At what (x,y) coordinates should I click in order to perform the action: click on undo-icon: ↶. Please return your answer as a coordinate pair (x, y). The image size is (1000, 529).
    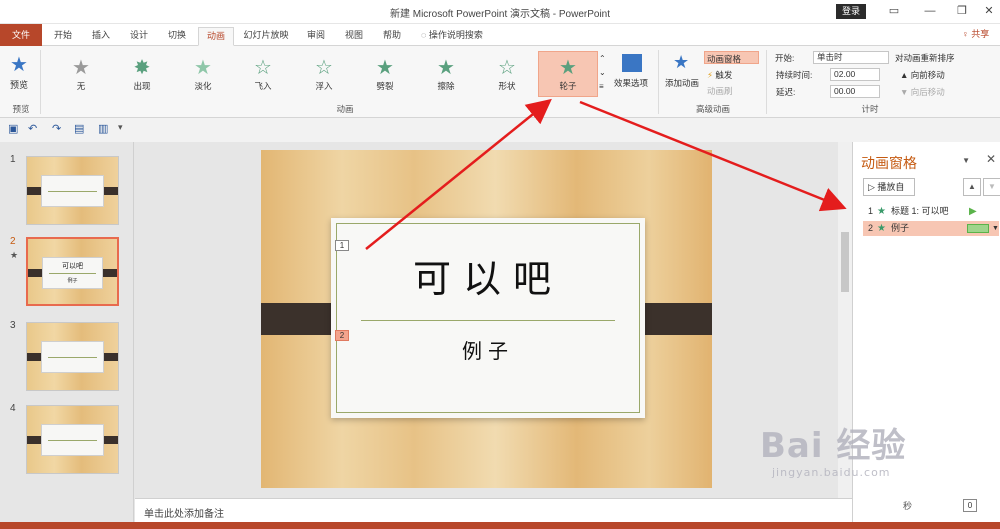
    Looking at the image, I should click on (32, 128).